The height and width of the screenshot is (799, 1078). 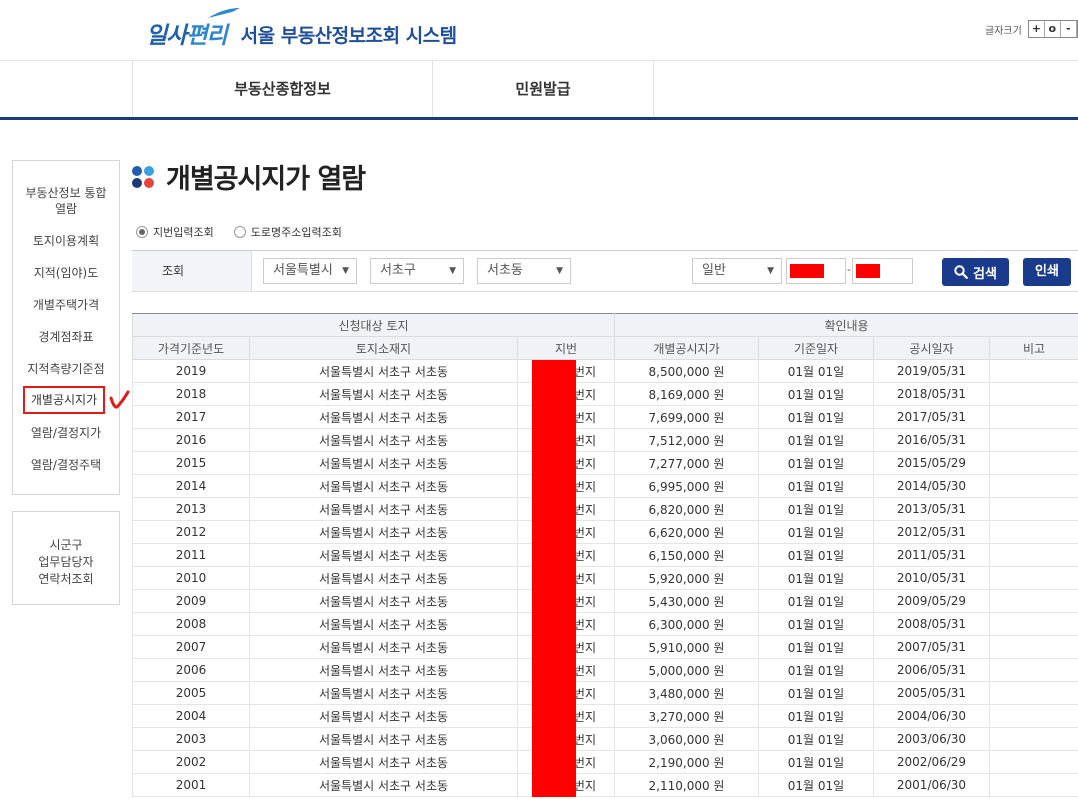 What do you see at coordinates (882, 271) in the screenshot?
I see `sub-number-input` at bounding box center [882, 271].